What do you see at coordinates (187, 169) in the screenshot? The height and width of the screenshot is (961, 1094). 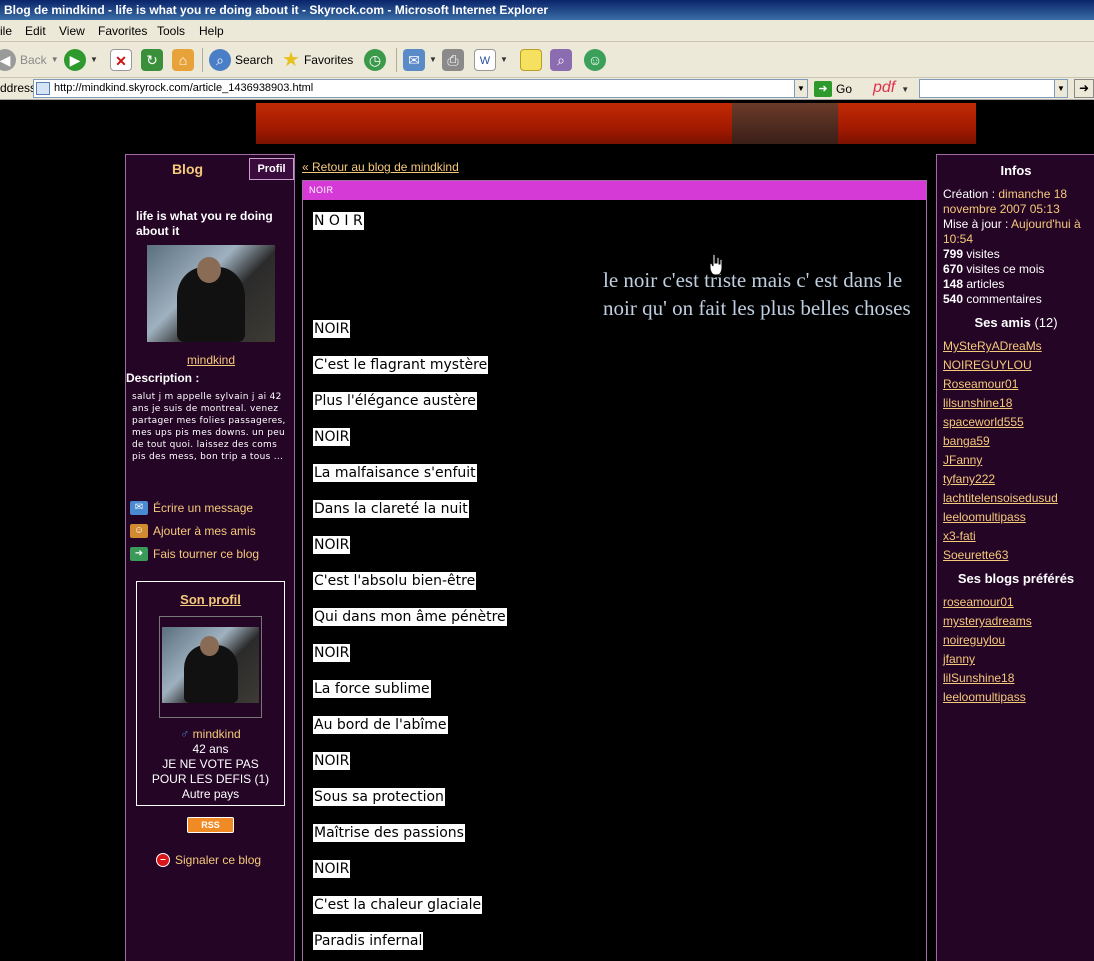 I see `tab-blog: Blog` at bounding box center [187, 169].